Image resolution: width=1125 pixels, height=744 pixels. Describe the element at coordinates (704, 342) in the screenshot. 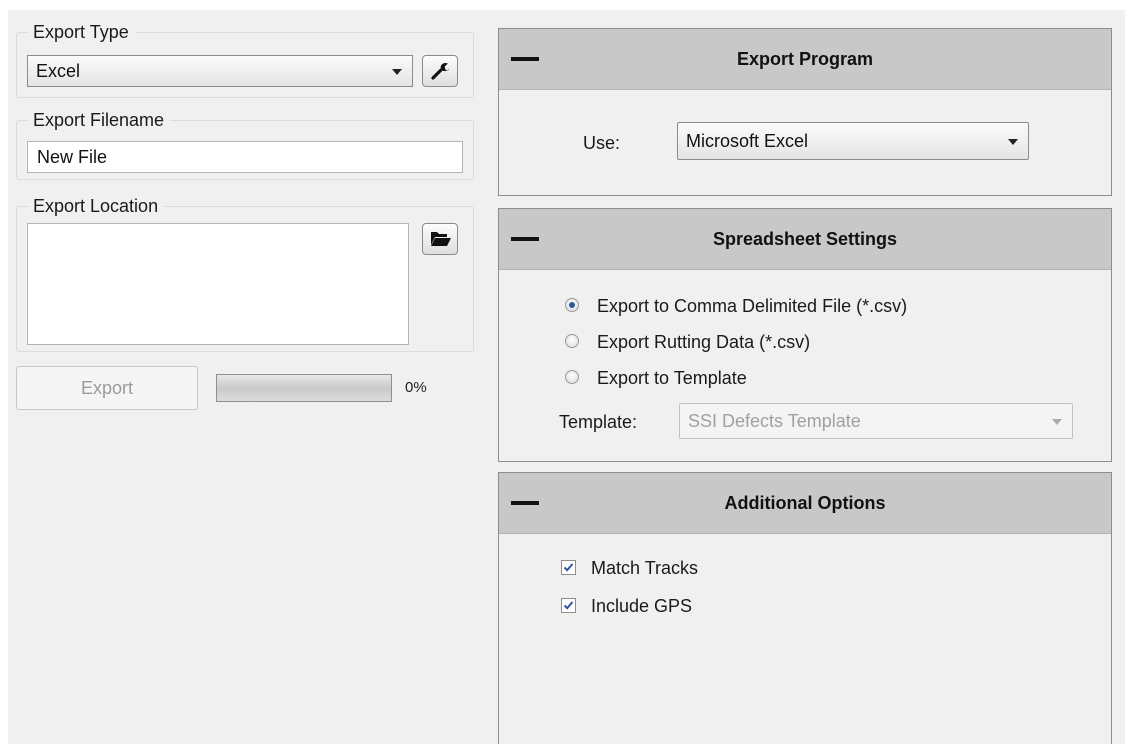

I see `radio-label: Export Rutting Data (*.csv)` at that location.